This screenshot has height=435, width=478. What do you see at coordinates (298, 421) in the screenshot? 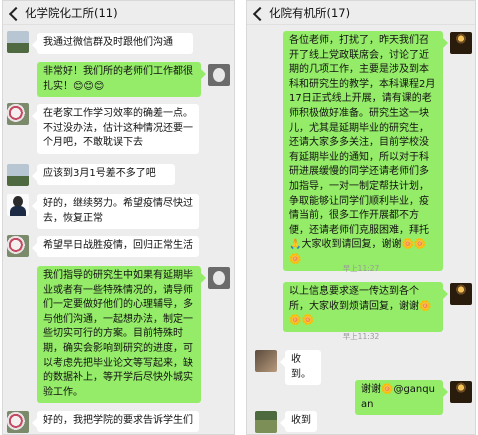
I see `message-bubble-incoming: 收到` at bounding box center [298, 421].